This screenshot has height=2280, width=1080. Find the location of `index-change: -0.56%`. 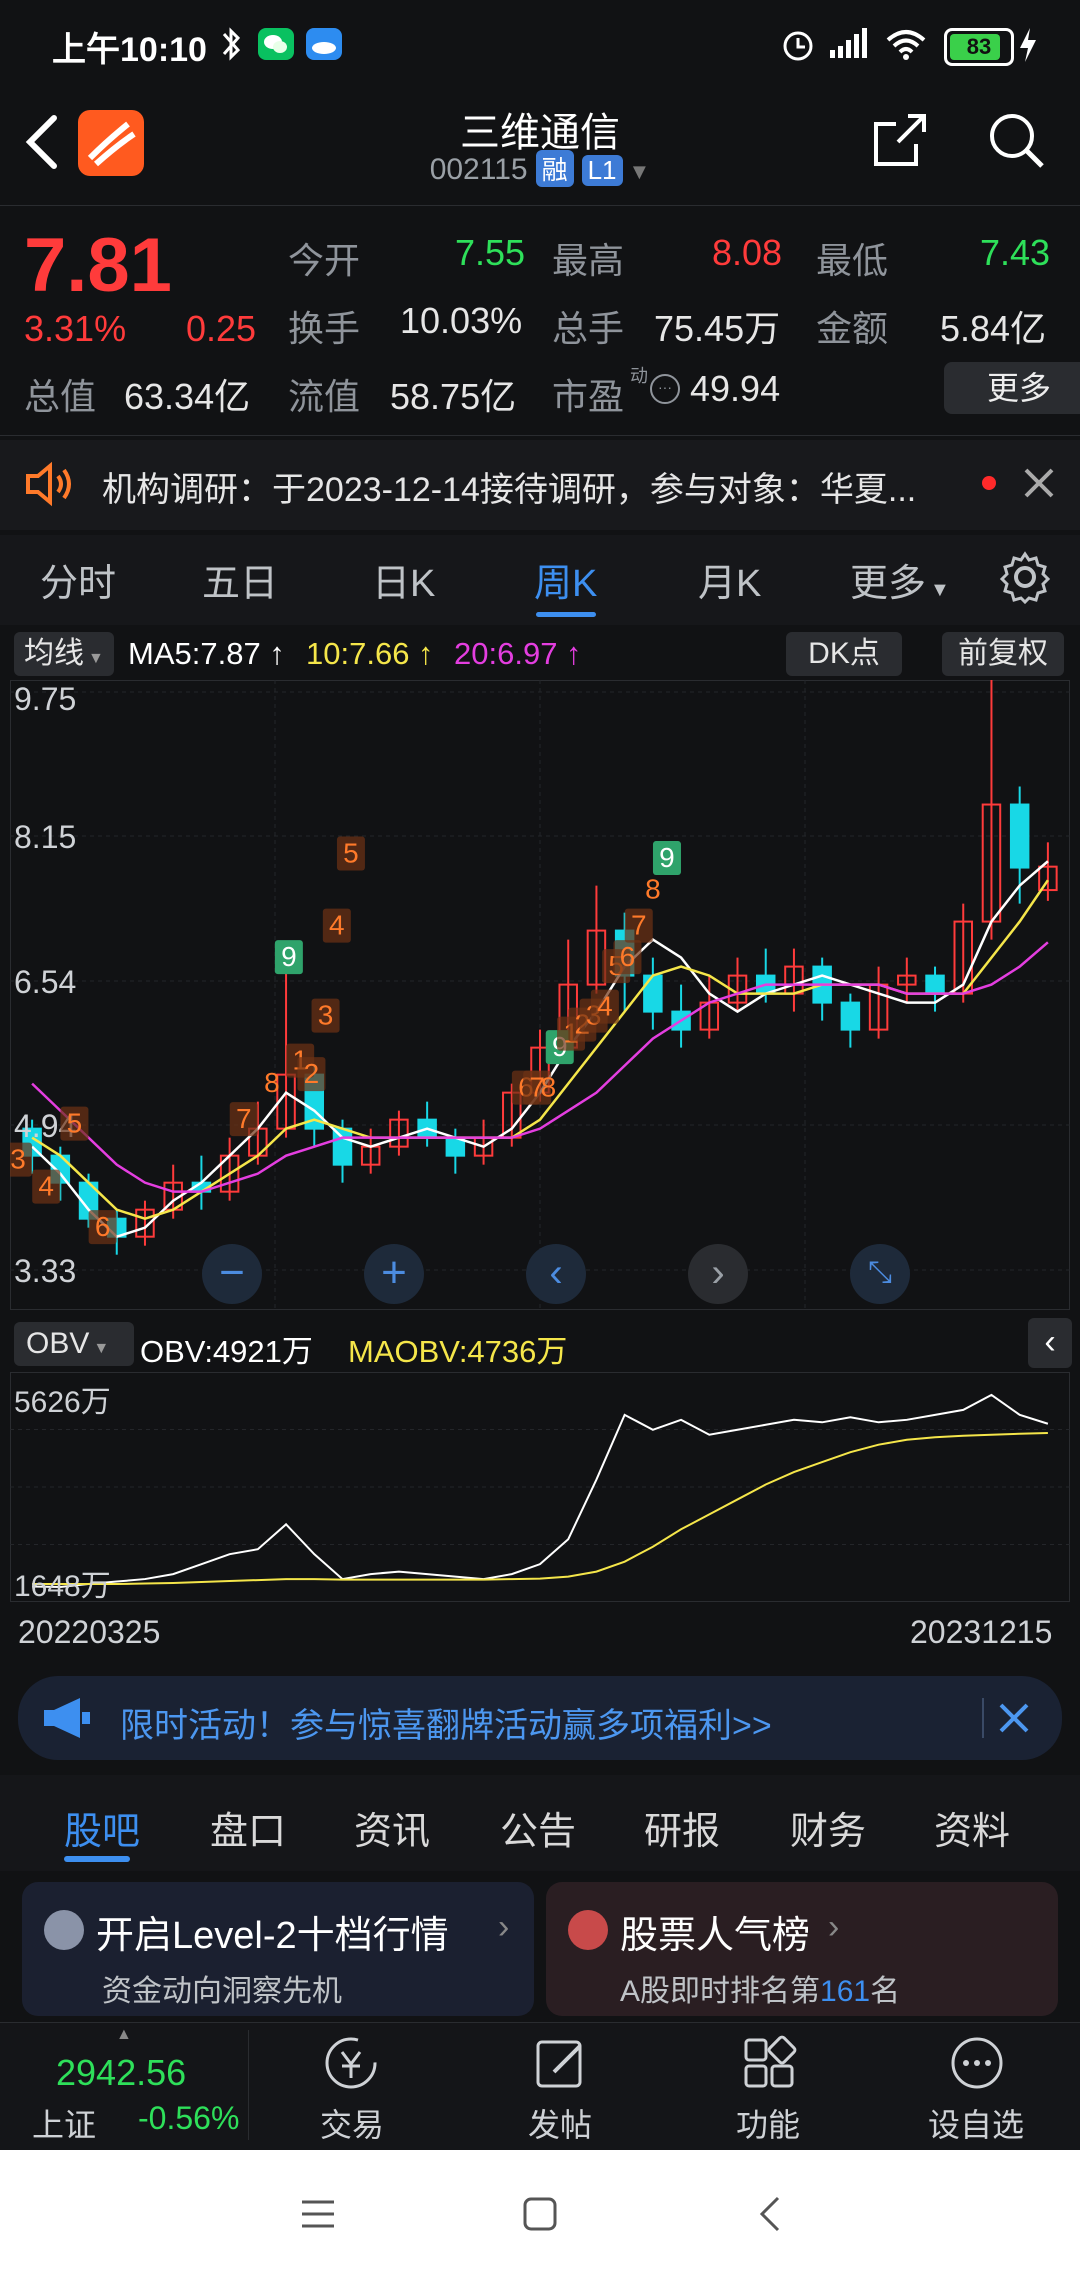

index-change: -0.56% is located at coordinates (188, 2118).